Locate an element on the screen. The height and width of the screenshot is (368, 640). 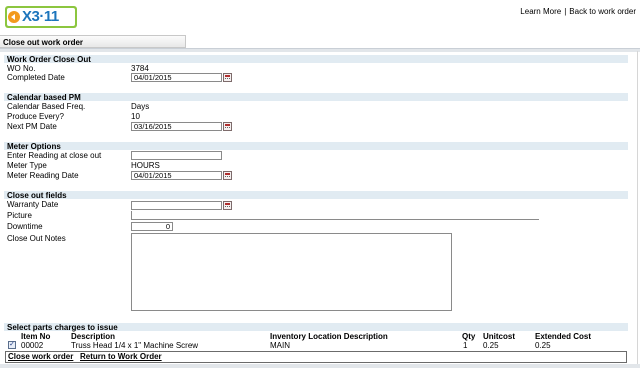
close-work-order-link: Close work order is located at coordinates (40, 357).